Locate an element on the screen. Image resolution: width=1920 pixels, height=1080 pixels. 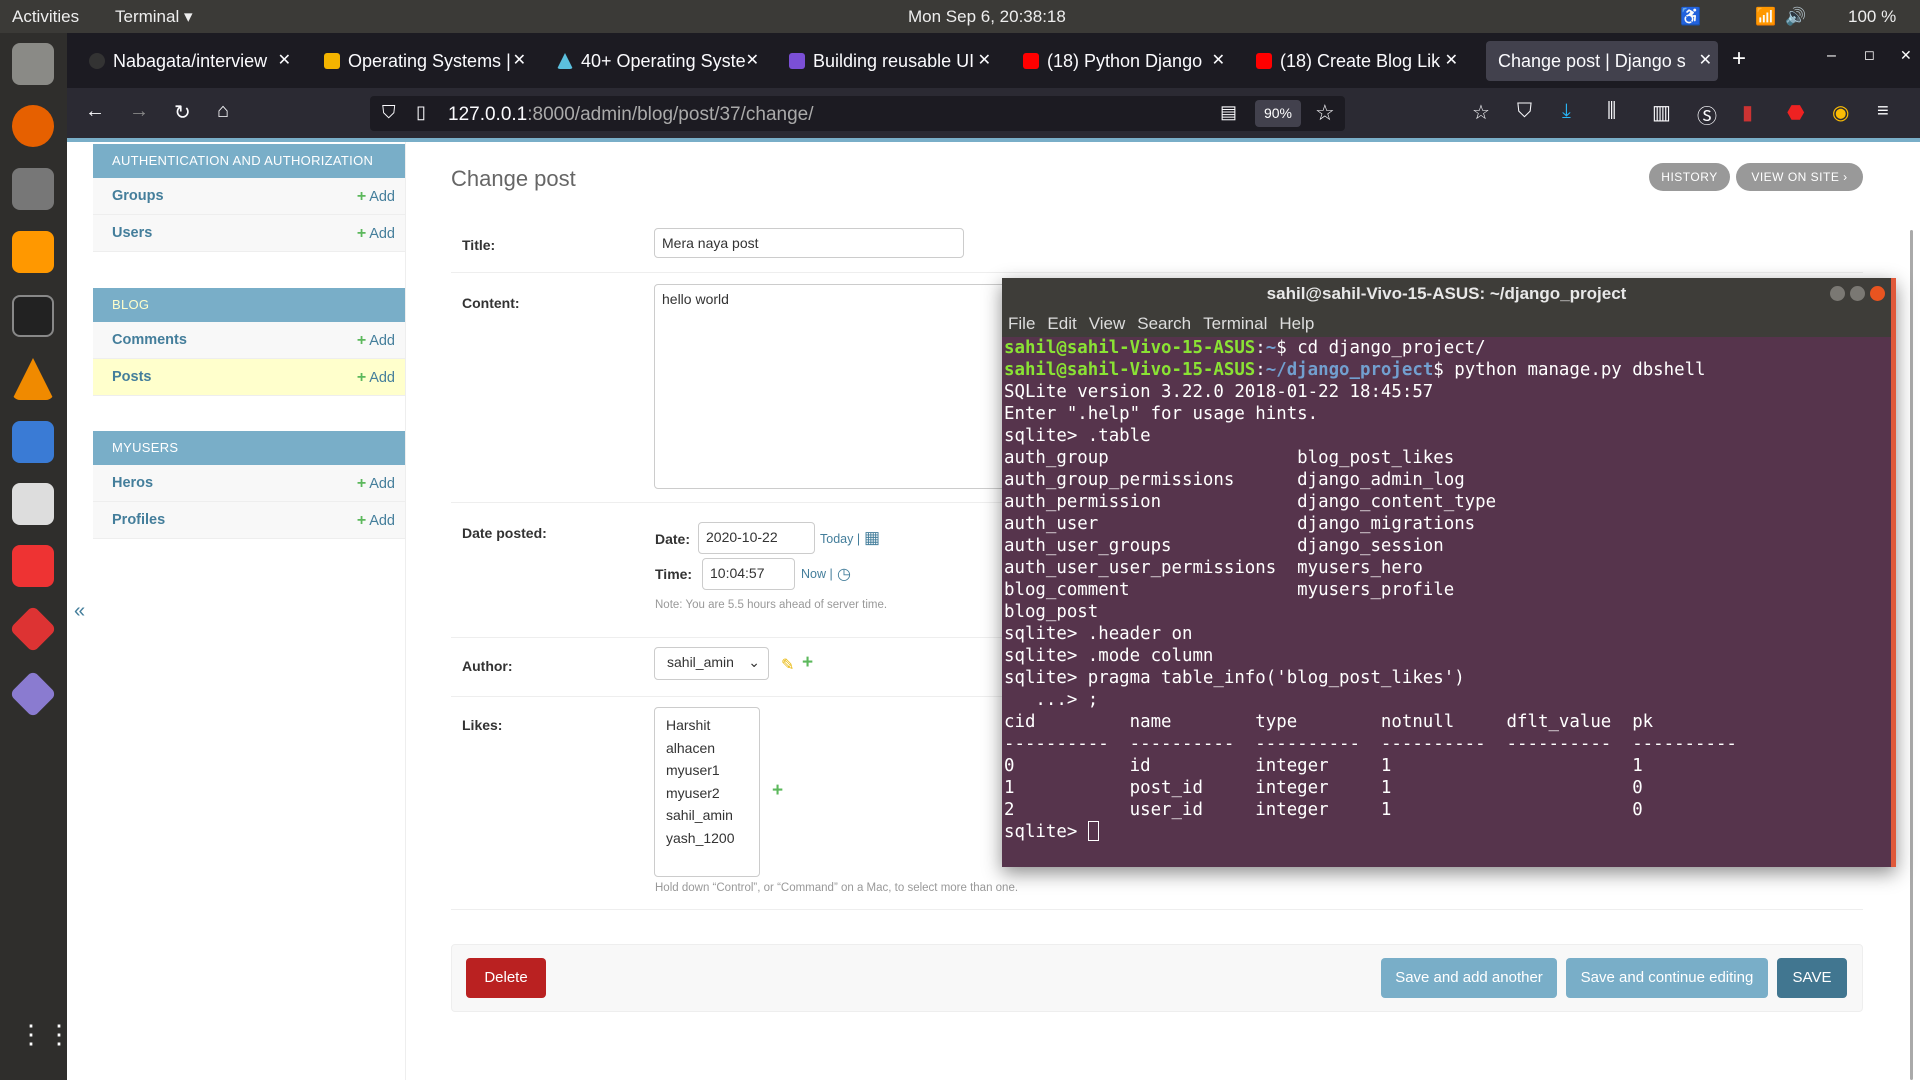
menu-view: View is located at coordinates (1107, 323).